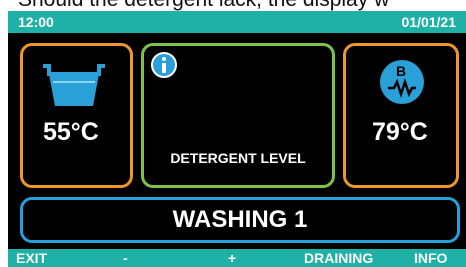 The height and width of the screenshot is (267, 466). I want to click on draining-button: DRAINING, so click(338, 258).